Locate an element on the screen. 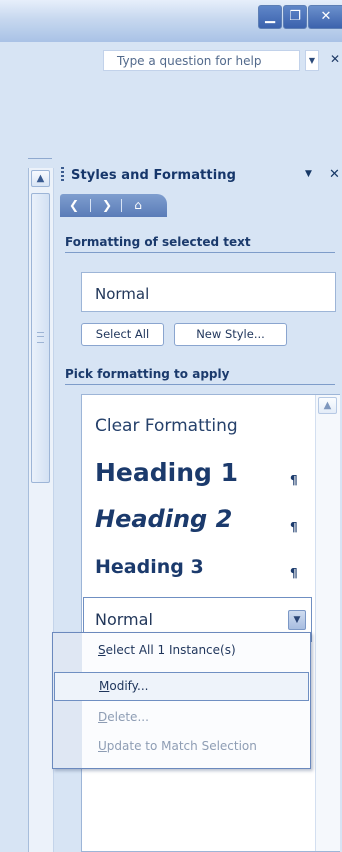 The width and height of the screenshot is (342, 852). help-bar: Type a question for help ▼ ✕ is located at coordinates (171, 62).